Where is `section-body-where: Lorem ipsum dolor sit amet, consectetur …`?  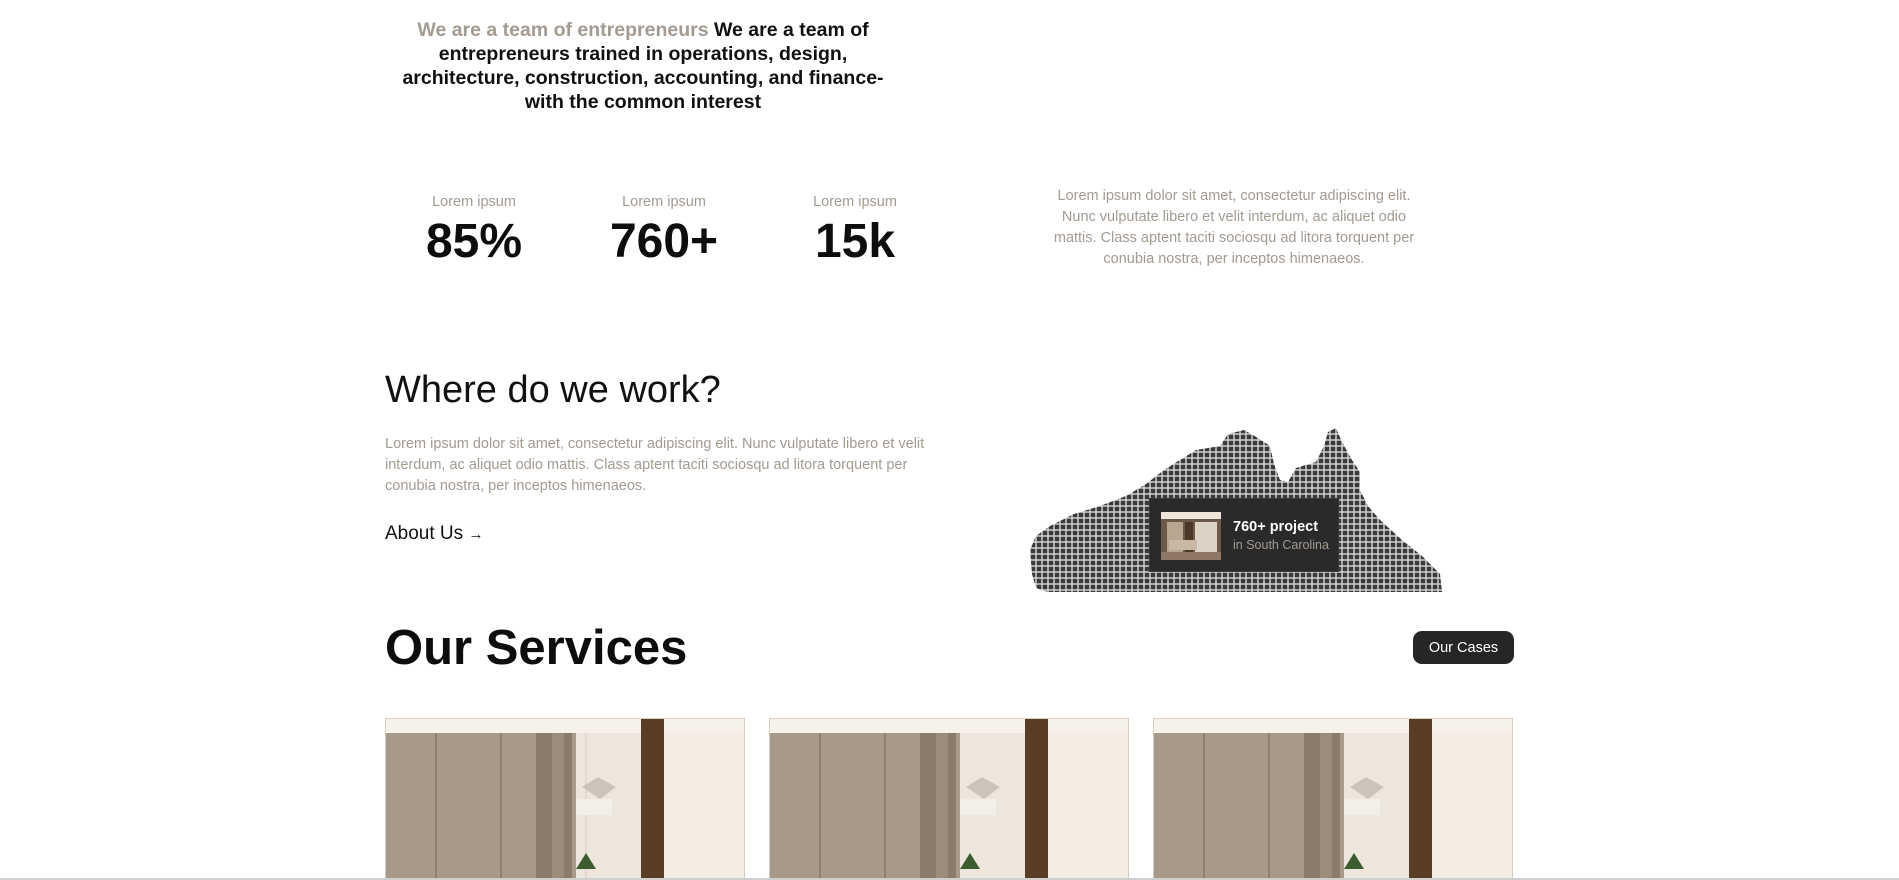 section-body-where: Lorem ipsum dolor sit amet, consectetur … is located at coordinates (655, 465).